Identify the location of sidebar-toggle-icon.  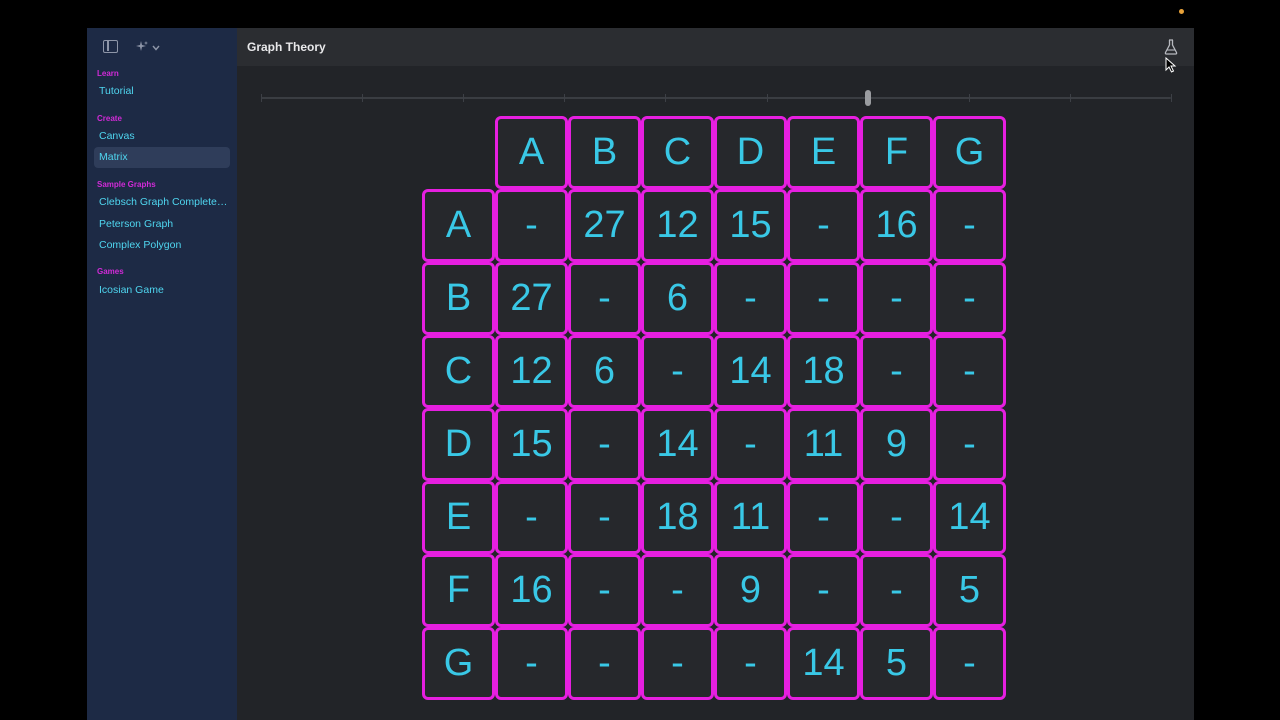
(110, 46).